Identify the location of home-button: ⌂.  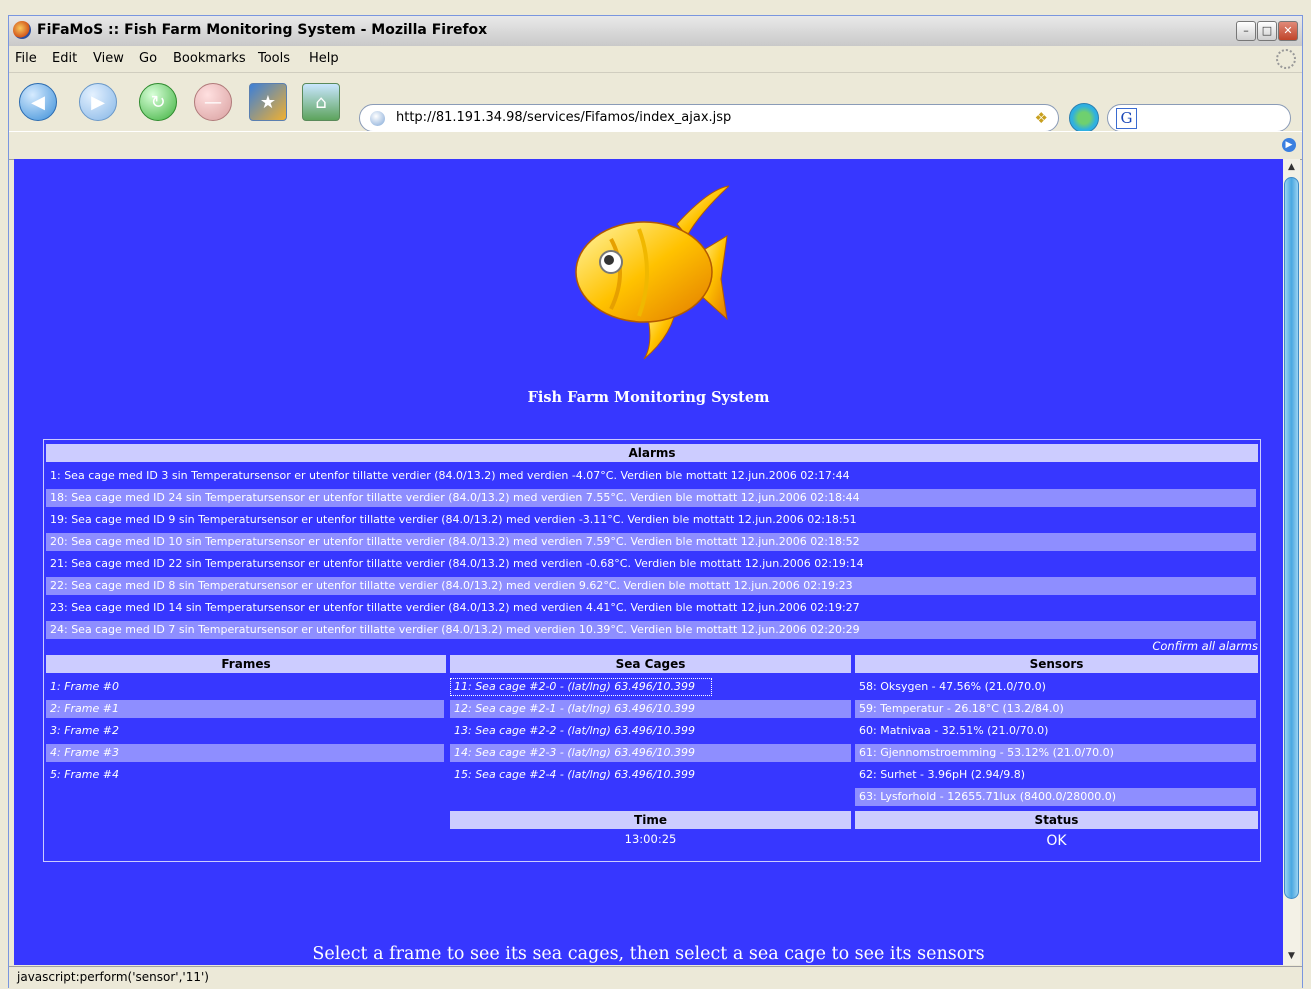
(321, 102).